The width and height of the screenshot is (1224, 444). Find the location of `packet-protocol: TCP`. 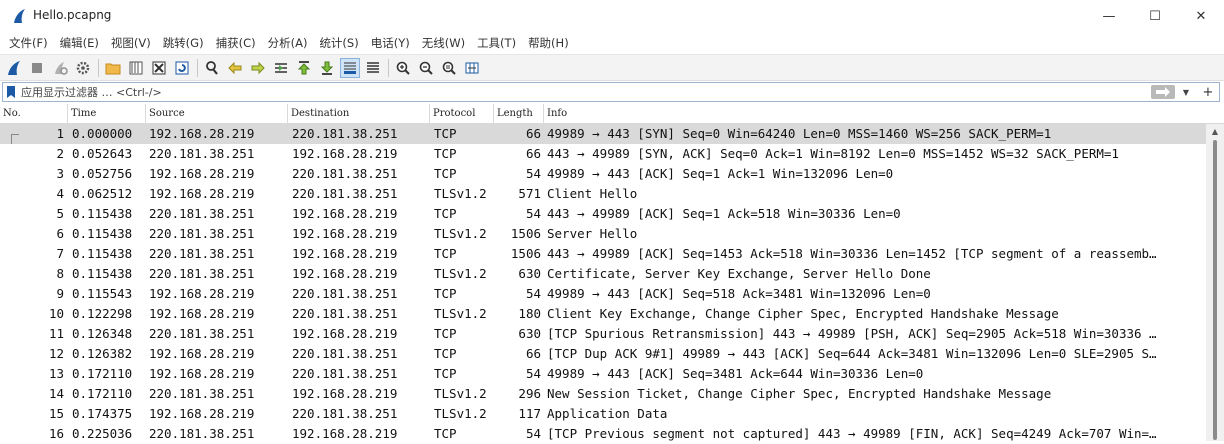

packet-protocol: TCP is located at coordinates (445, 133).